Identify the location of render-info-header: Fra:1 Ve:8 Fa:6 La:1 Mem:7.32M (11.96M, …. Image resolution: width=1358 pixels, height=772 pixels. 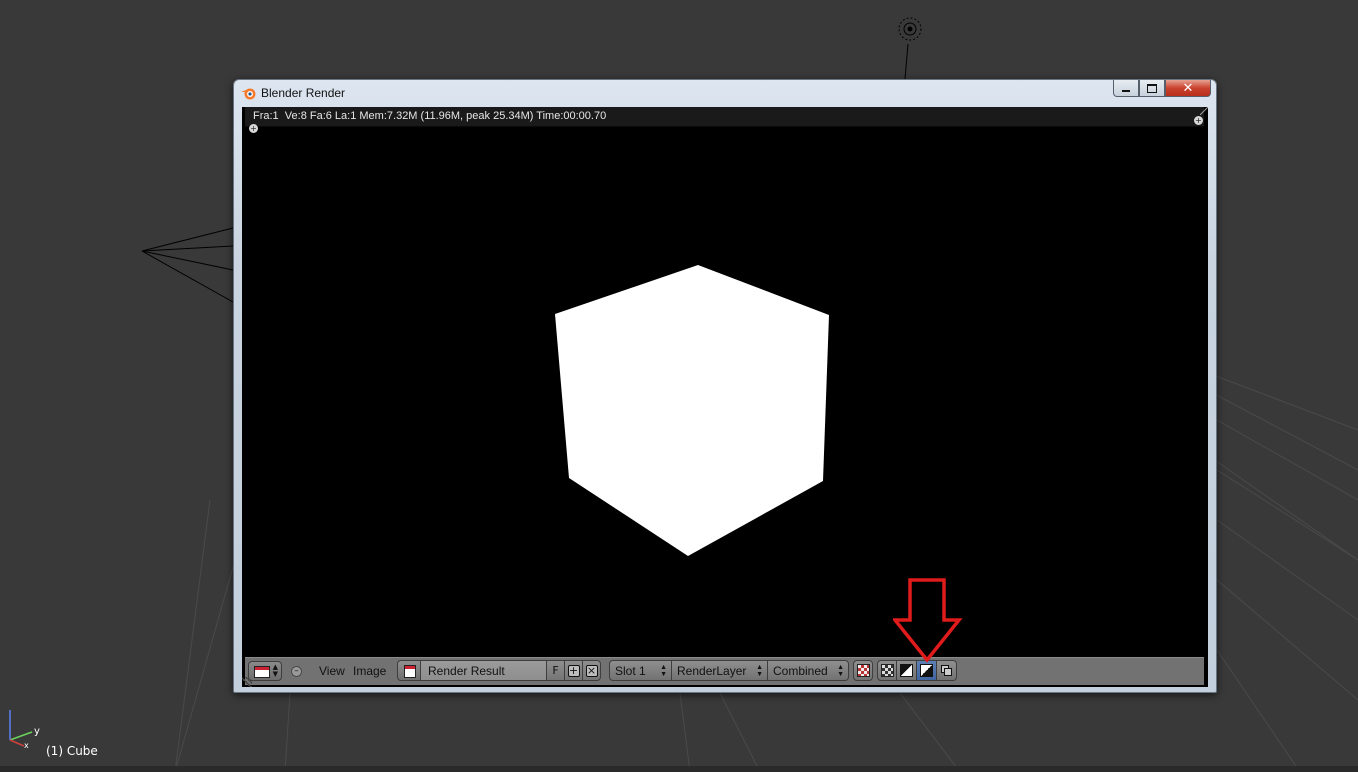
(724, 117).